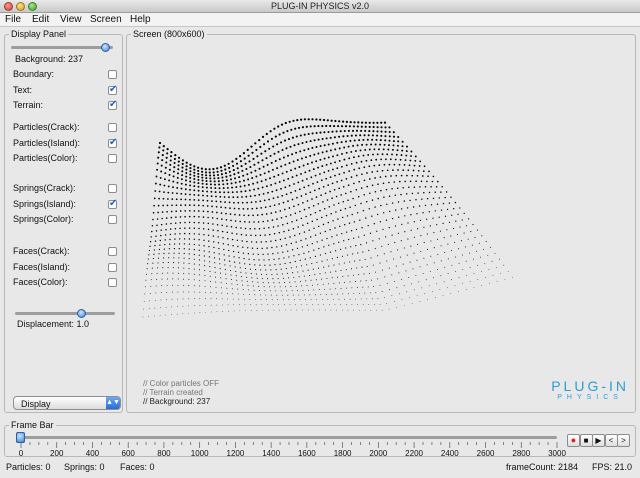 Image resolution: width=640 pixels, height=478 pixels. Describe the element at coordinates (106, 19) in the screenshot. I see `menu-screen: Screen` at that location.